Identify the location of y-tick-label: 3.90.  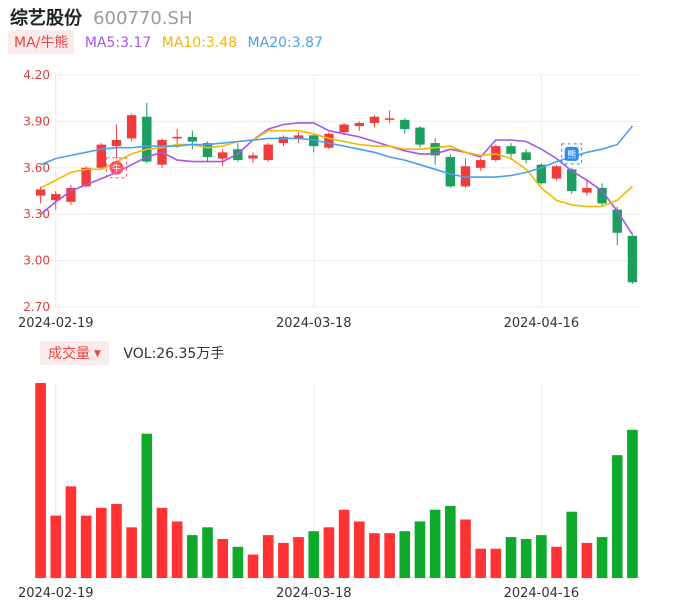
(36, 121).